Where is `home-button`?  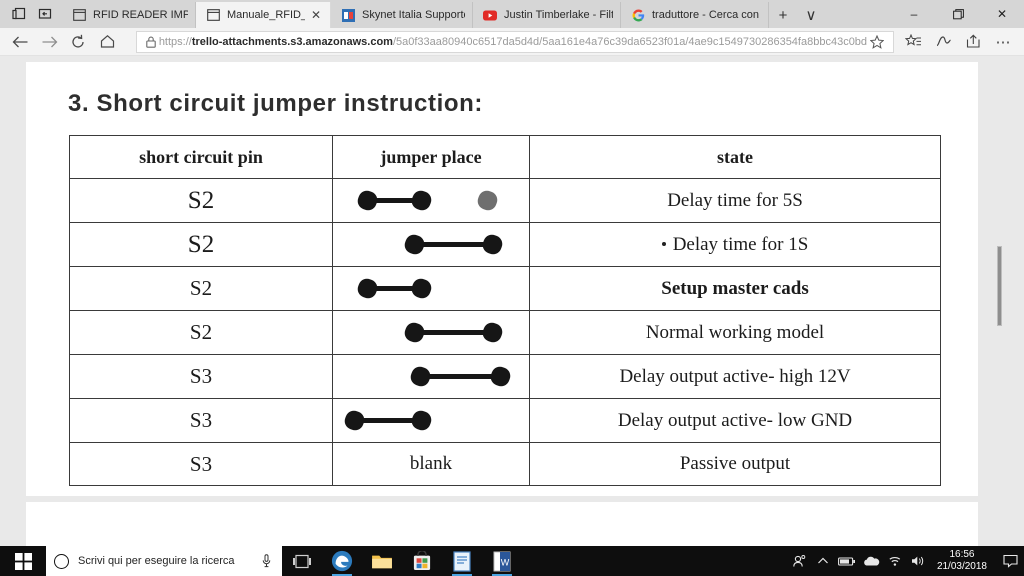 home-button is located at coordinates (107, 42).